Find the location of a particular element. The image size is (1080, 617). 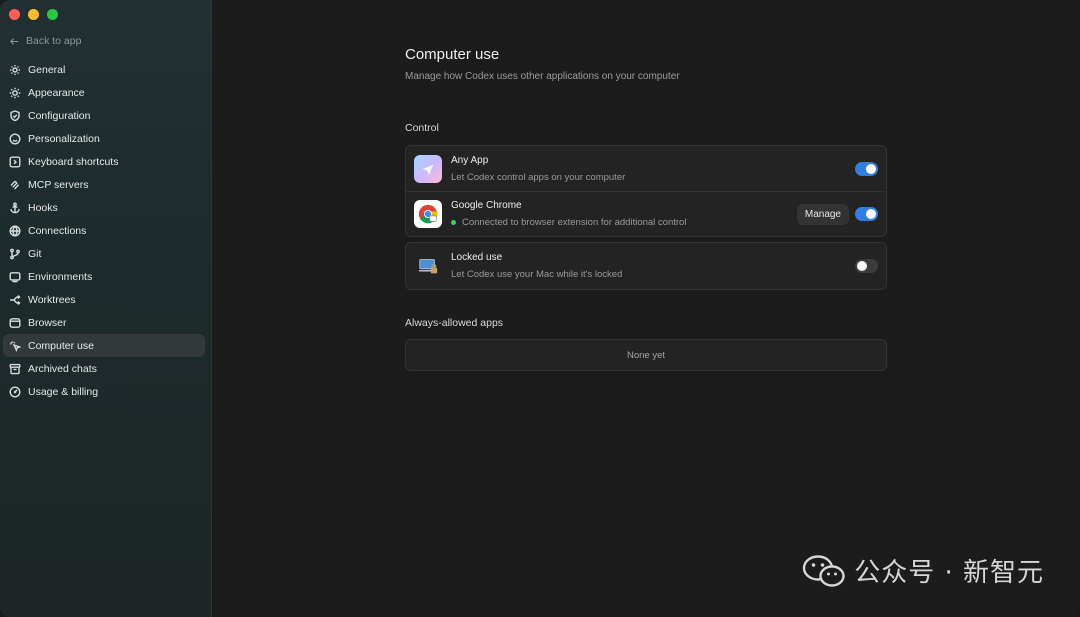

sidebar-item-label: Worktrees is located at coordinates (52, 299).